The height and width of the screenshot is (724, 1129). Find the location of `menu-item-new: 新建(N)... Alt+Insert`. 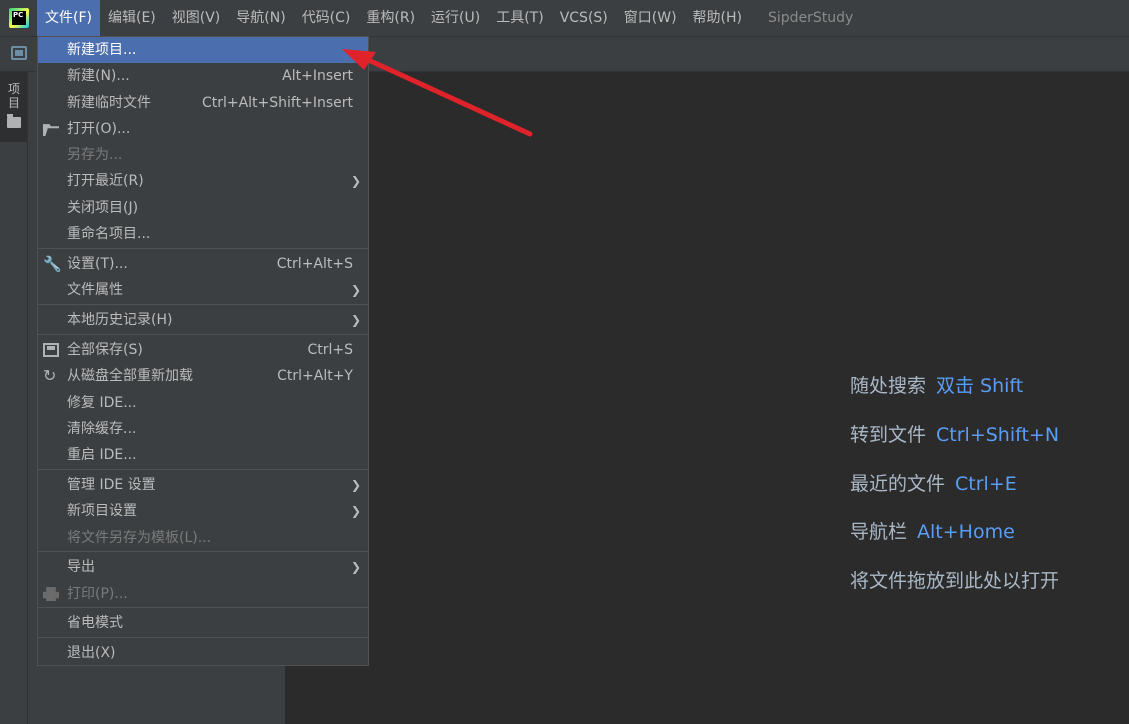

menu-item-new: 新建(N)... Alt+Insert is located at coordinates (203, 76).